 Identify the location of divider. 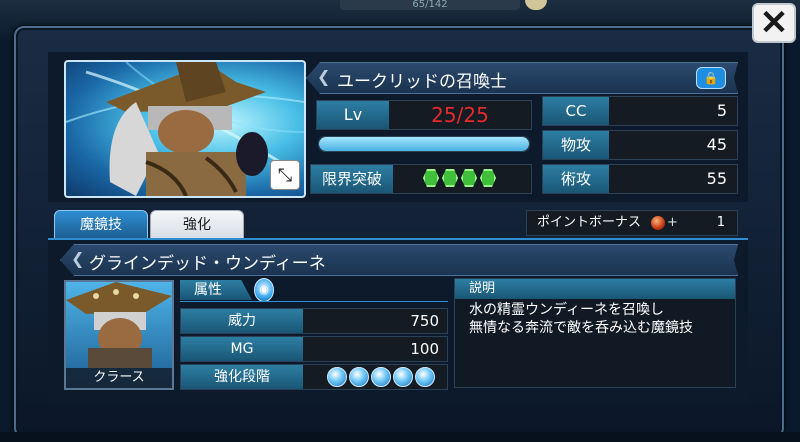
(314, 301).